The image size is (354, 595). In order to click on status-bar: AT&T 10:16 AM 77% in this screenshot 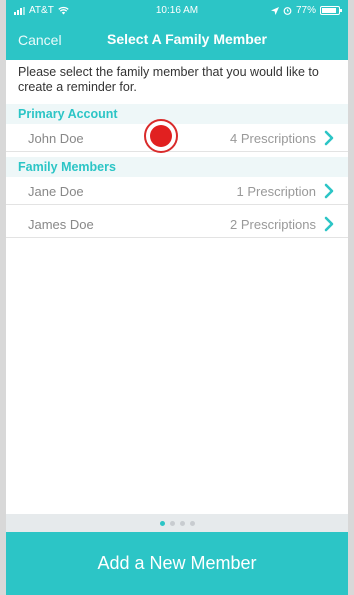, I will do `click(177, 11)`.